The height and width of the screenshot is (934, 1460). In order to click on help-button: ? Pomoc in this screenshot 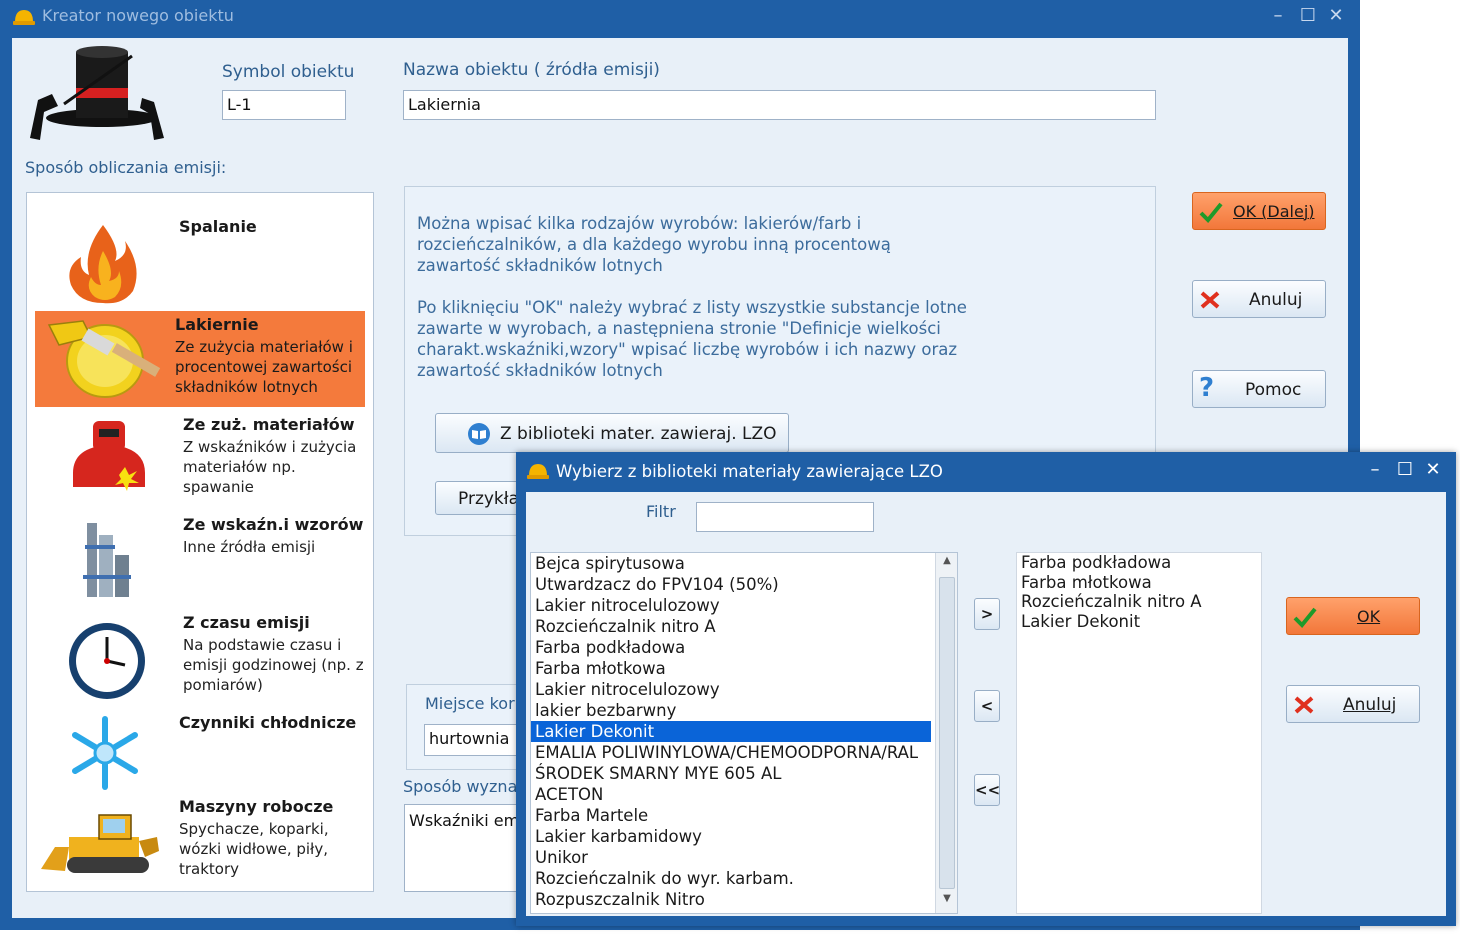, I will do `click(1259, 389)`.